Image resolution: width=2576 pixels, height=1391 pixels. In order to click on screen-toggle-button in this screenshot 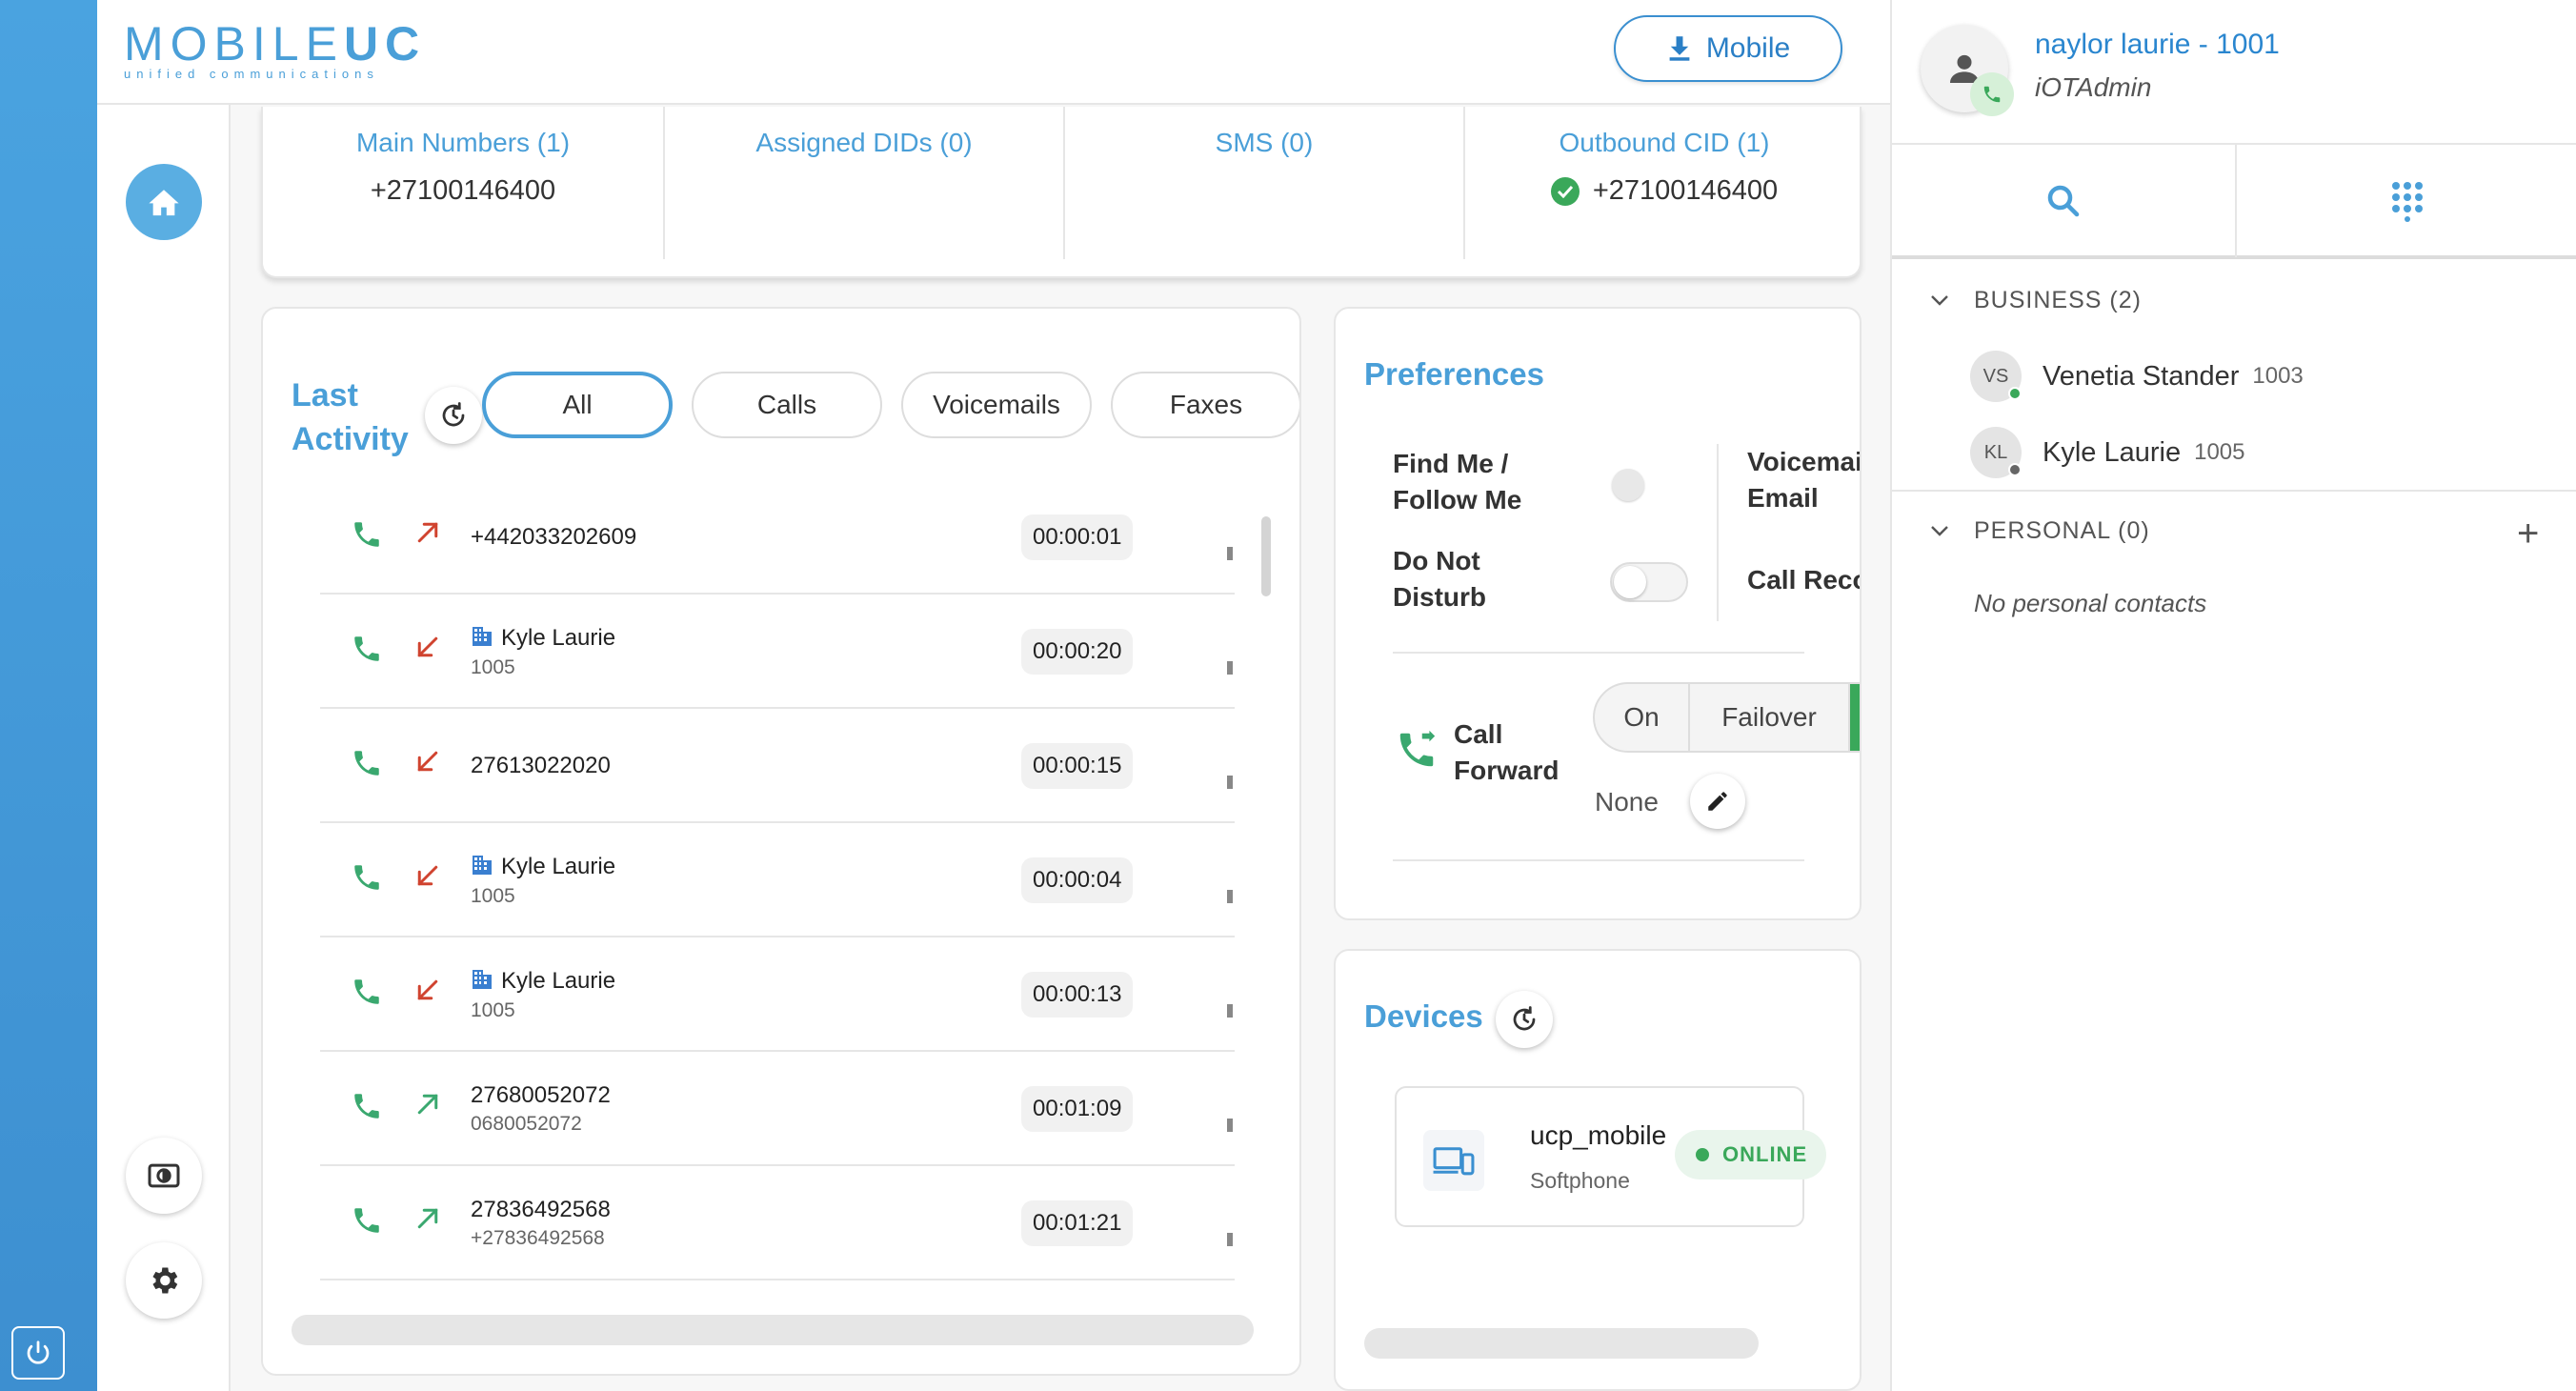, I will do `click(164, 1176)`.